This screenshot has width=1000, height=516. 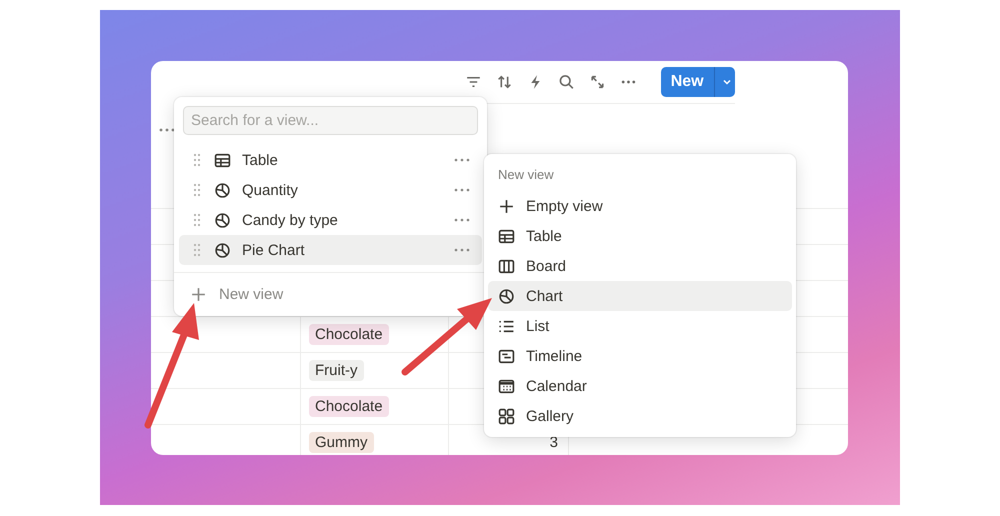 What do you see at coordinates (341, 442) in the screenshot?
I see `type-tag: Gummy` at bounding box center [341, 442].